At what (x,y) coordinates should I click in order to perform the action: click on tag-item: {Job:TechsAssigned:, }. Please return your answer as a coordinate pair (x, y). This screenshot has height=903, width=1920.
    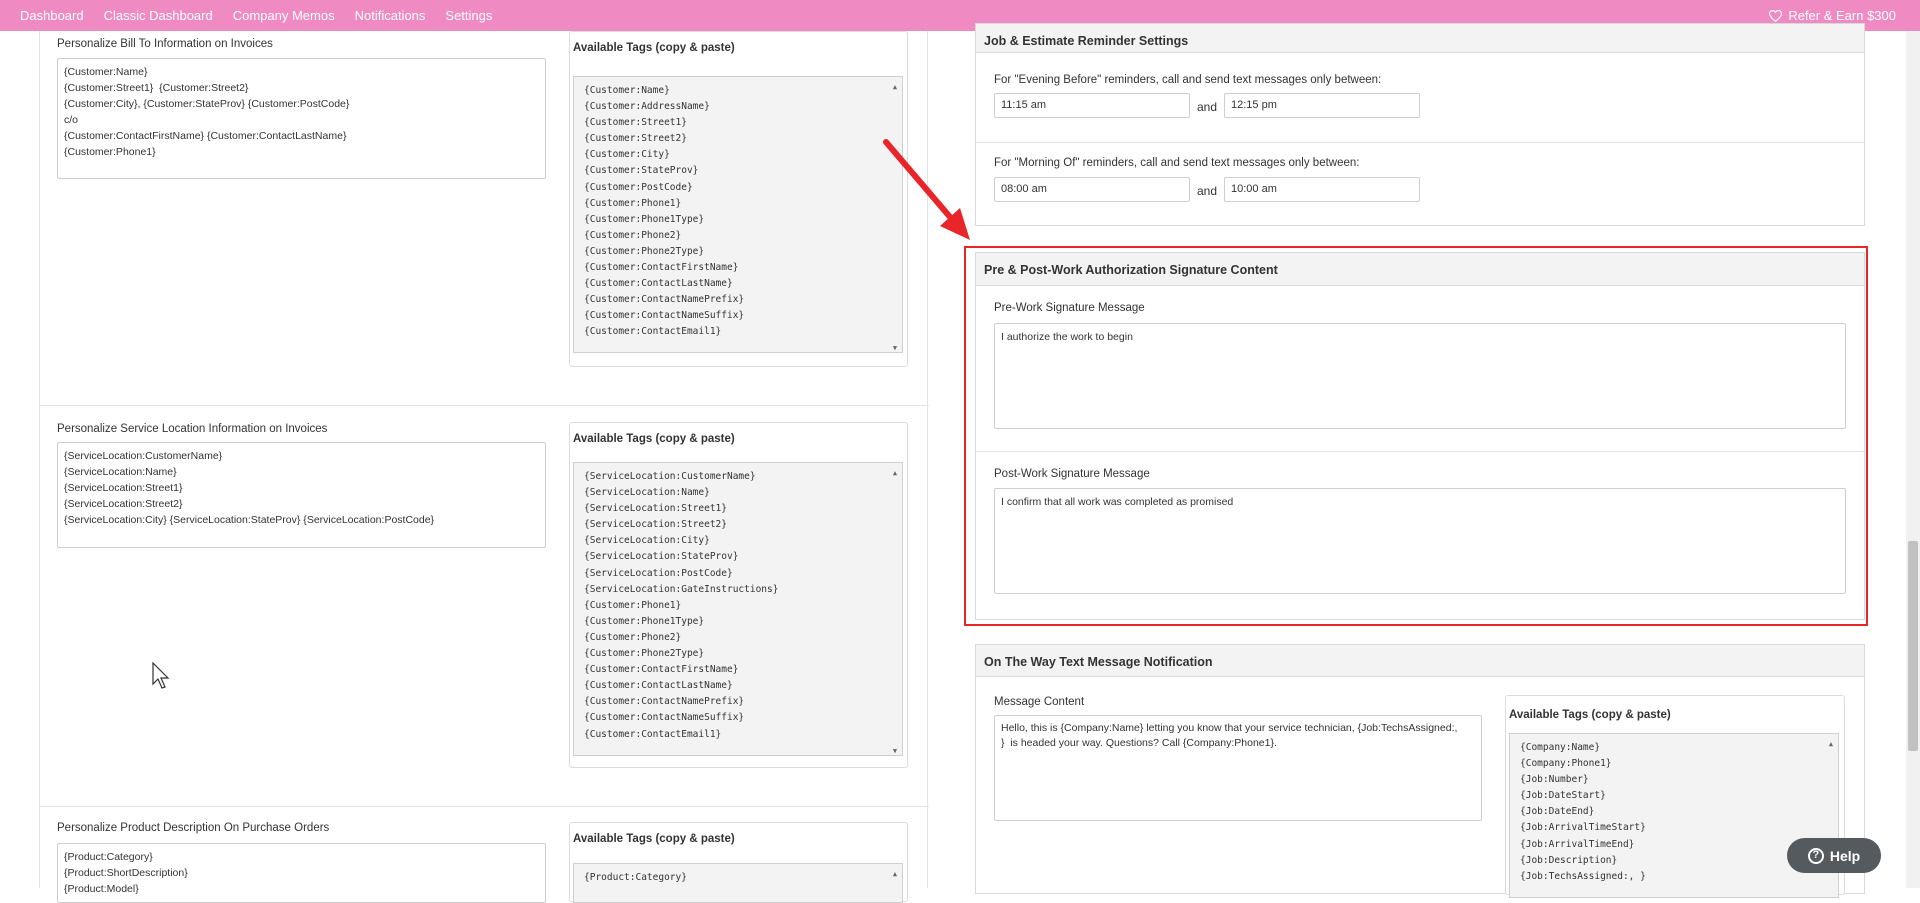
    Looking at the image, I should click on (1583, 876).